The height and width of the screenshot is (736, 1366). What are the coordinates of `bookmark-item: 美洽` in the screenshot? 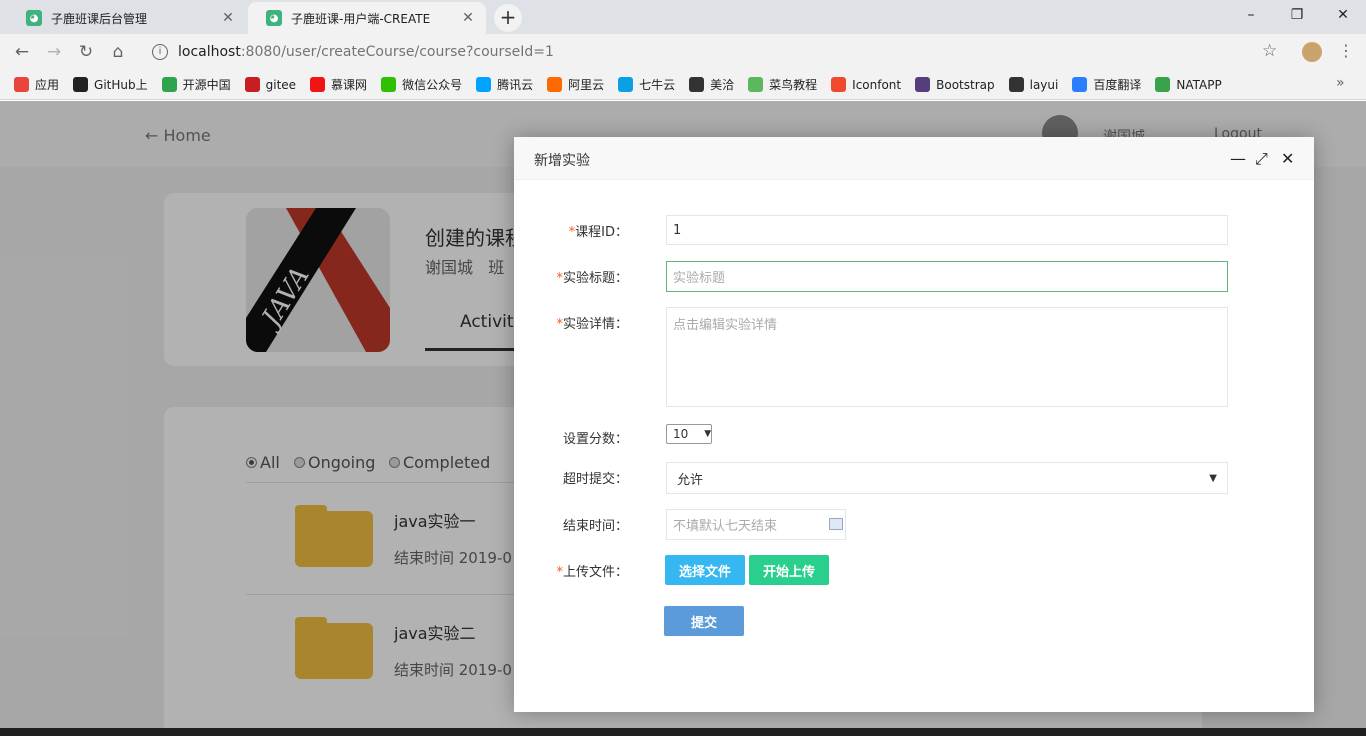 It's located at (711, 84).